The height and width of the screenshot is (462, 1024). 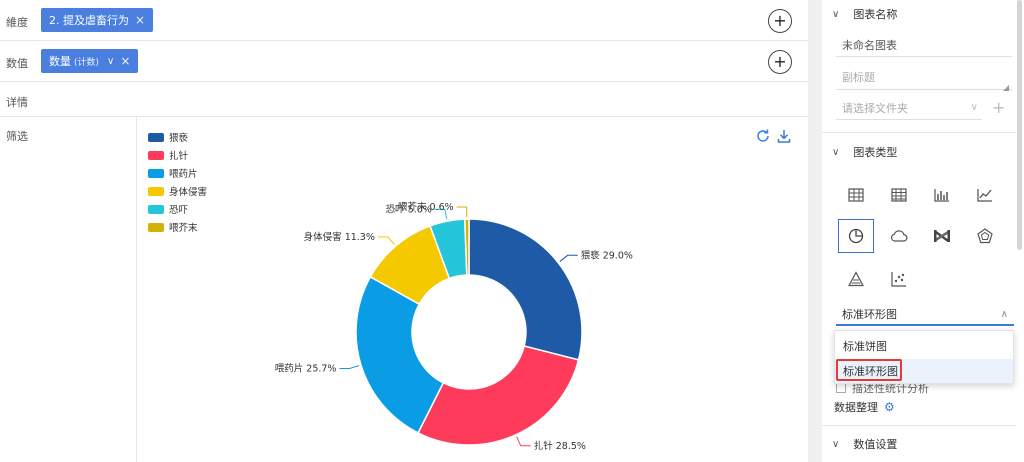 I want to click on slice-label: 扎针 28.5%, so click(x=560, y=446).